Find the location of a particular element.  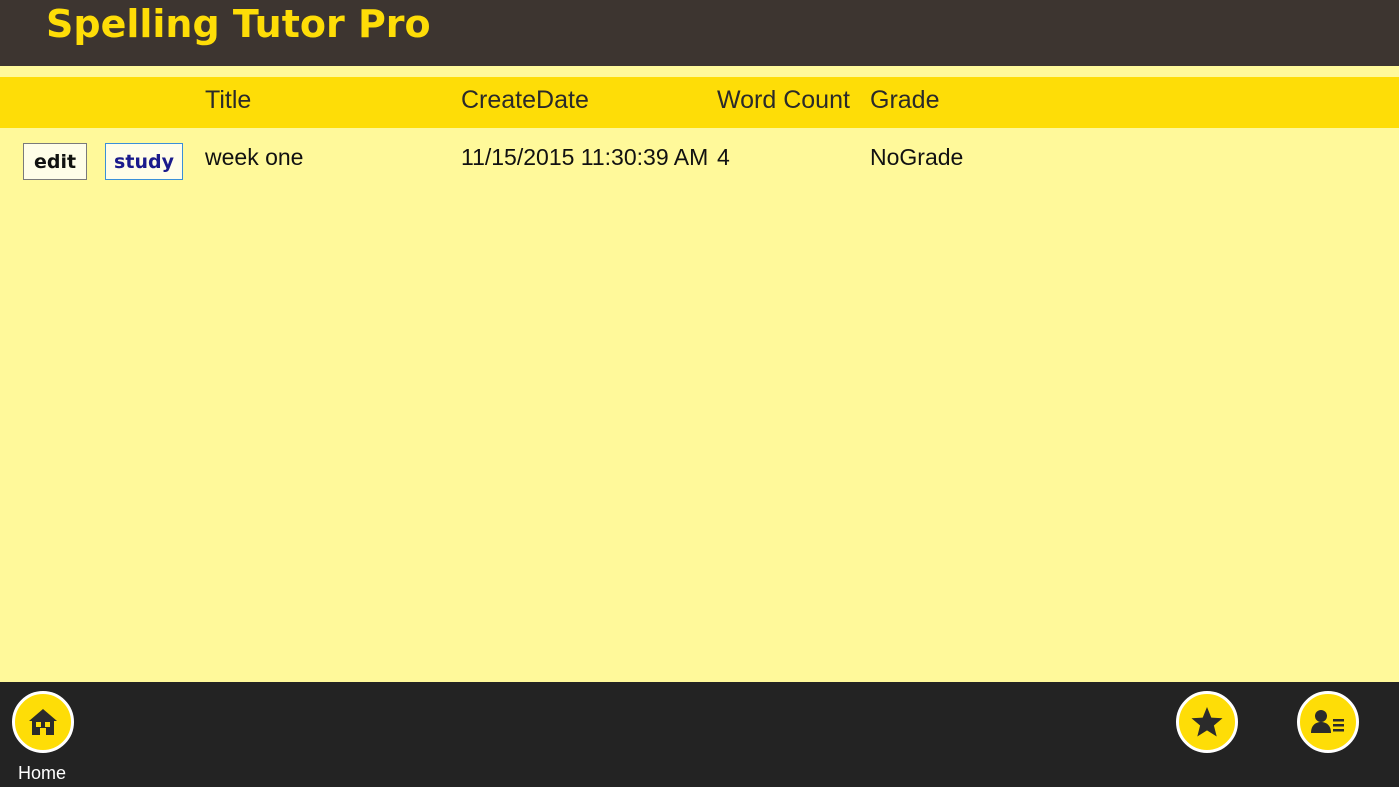

row-word-count: 4 is located at coordinates (723, 157).